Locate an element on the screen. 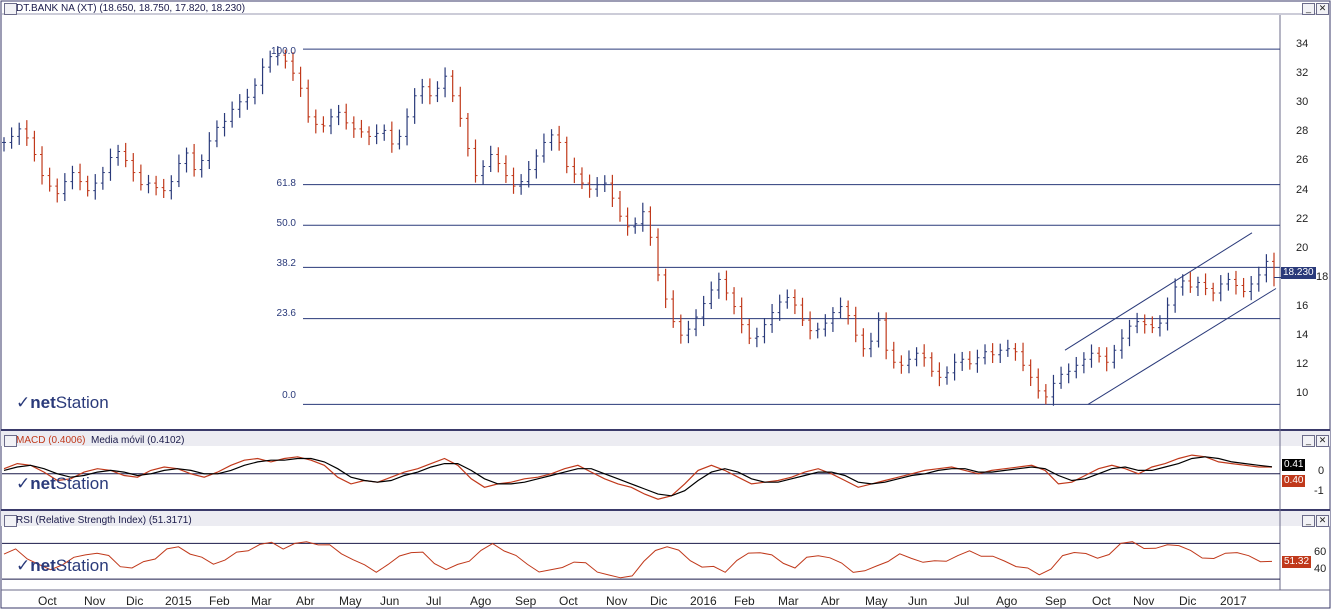 This screenshot has width=1332, height=610. xtick-oct: Oct is located at coordinates (47, 601).